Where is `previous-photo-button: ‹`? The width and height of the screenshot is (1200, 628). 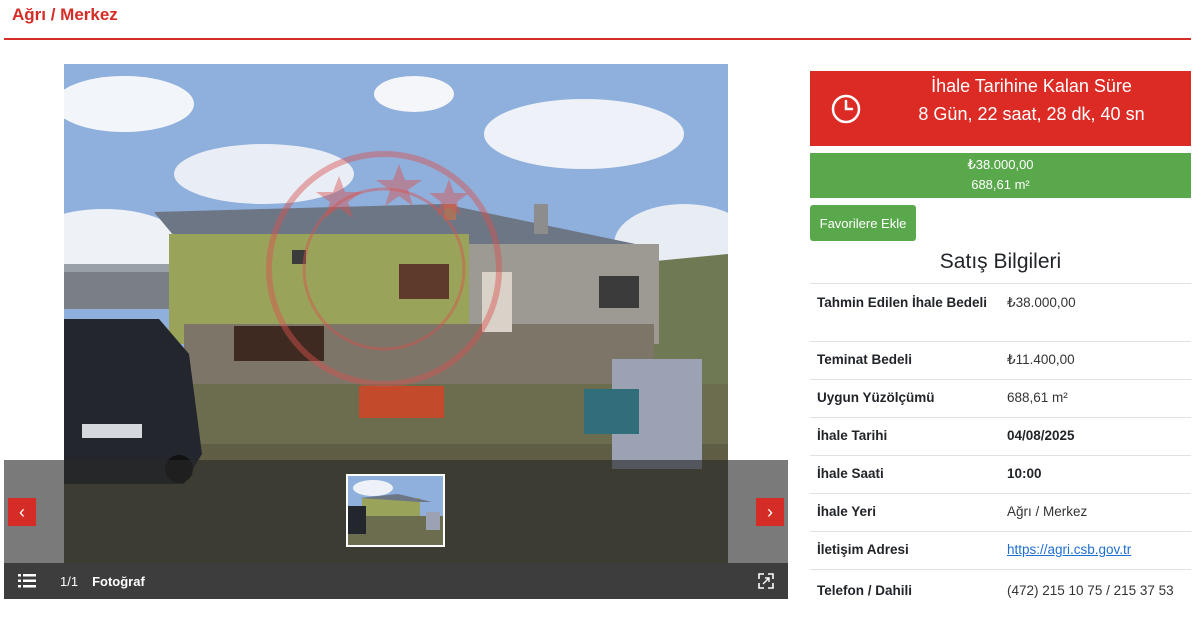 previous-photo-button: ‹ is located at coordinates (22, 512).